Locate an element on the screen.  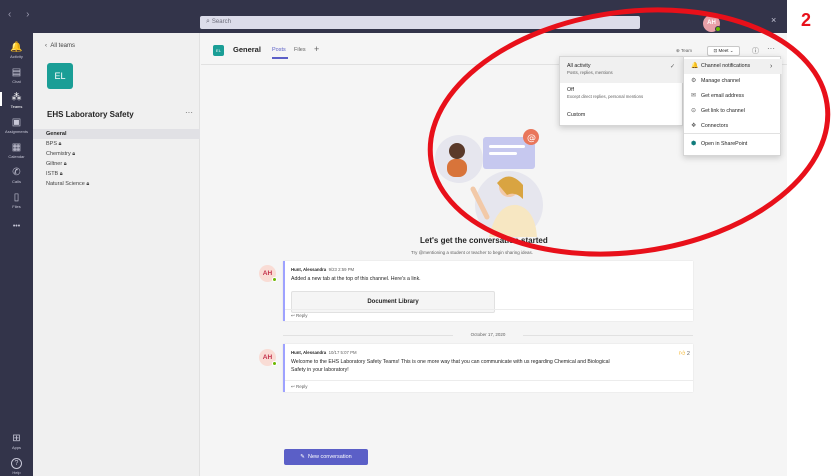
menu-item-label: Manage channel is located at coordinates (721, 81).